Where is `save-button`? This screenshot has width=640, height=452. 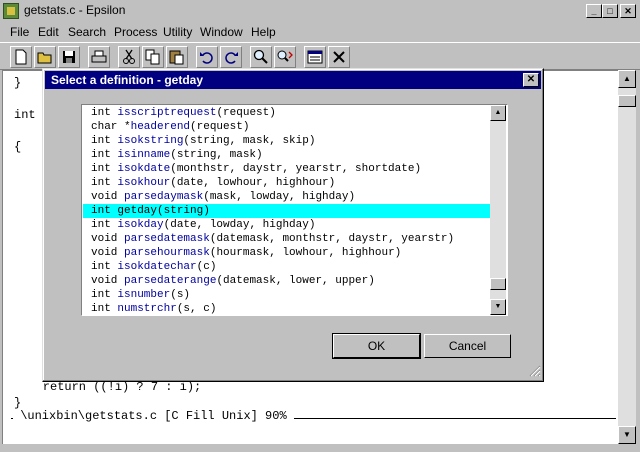 save-button is located at coordinates (69, 57).